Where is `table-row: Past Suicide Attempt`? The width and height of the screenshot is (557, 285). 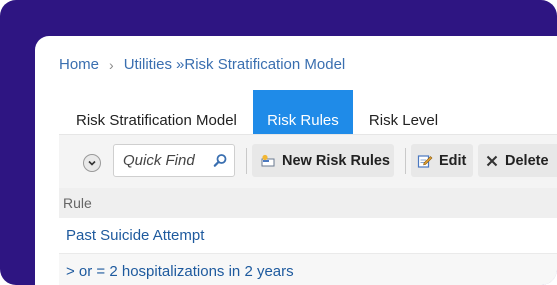 table-row: Past Suicide Attempt is located at coordinates (308, 236).